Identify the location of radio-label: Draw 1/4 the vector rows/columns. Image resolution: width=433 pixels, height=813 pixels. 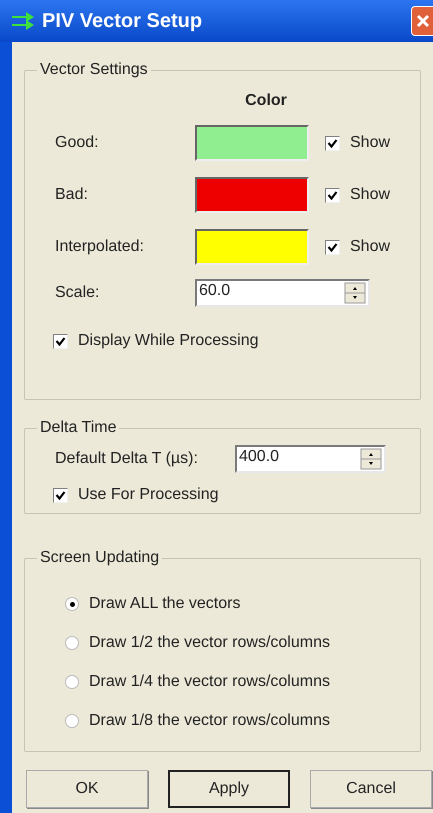
(209, 682).